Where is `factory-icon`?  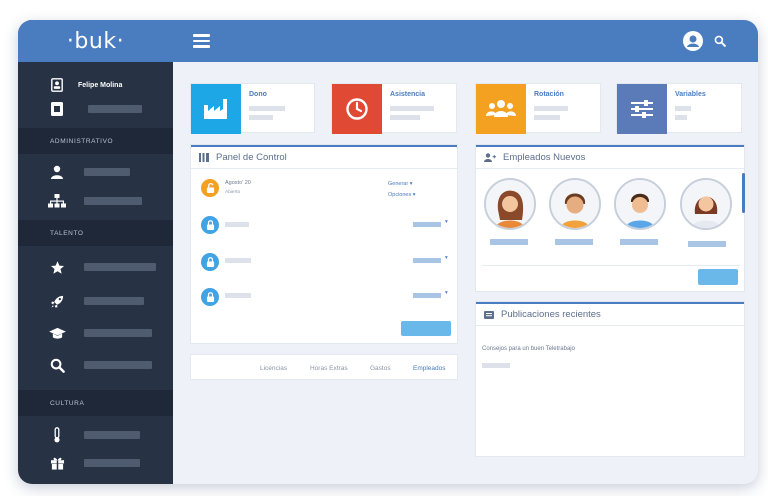 factory-icon is located at coordinates (216, 109).